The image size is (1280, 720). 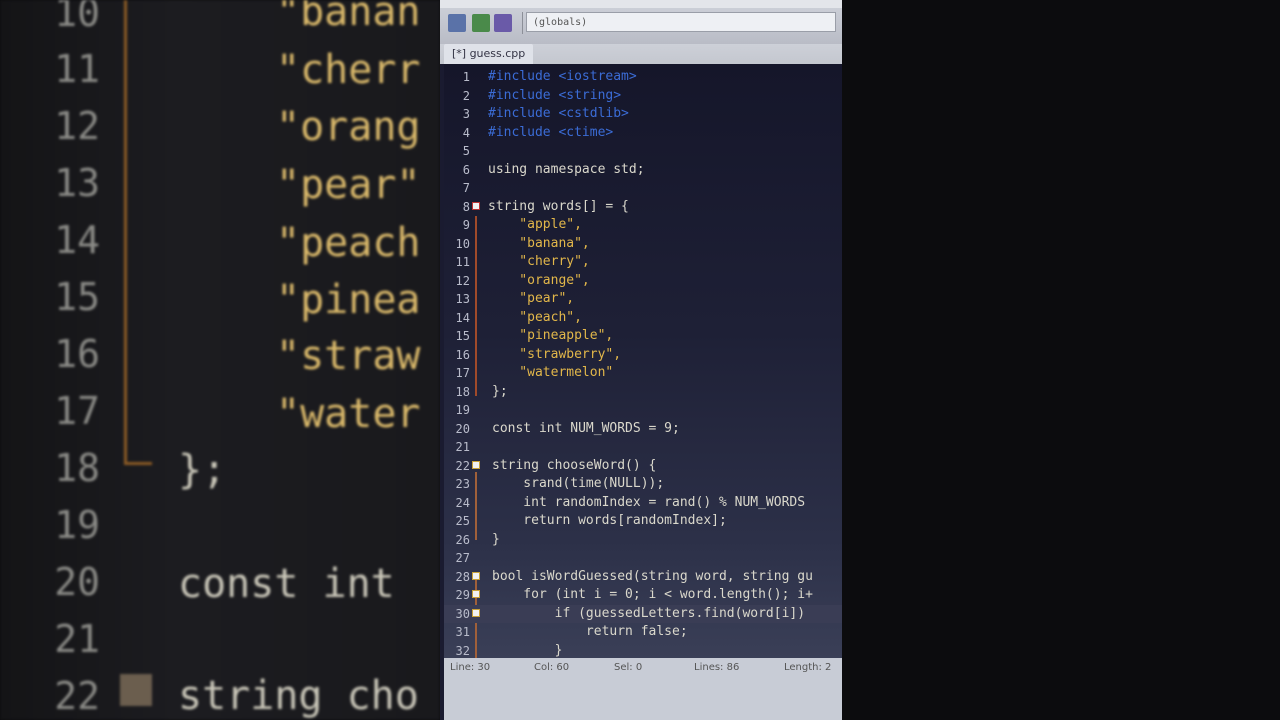 I want to click on code-line: 16 "strawberry",, so click(x=643, y=355).